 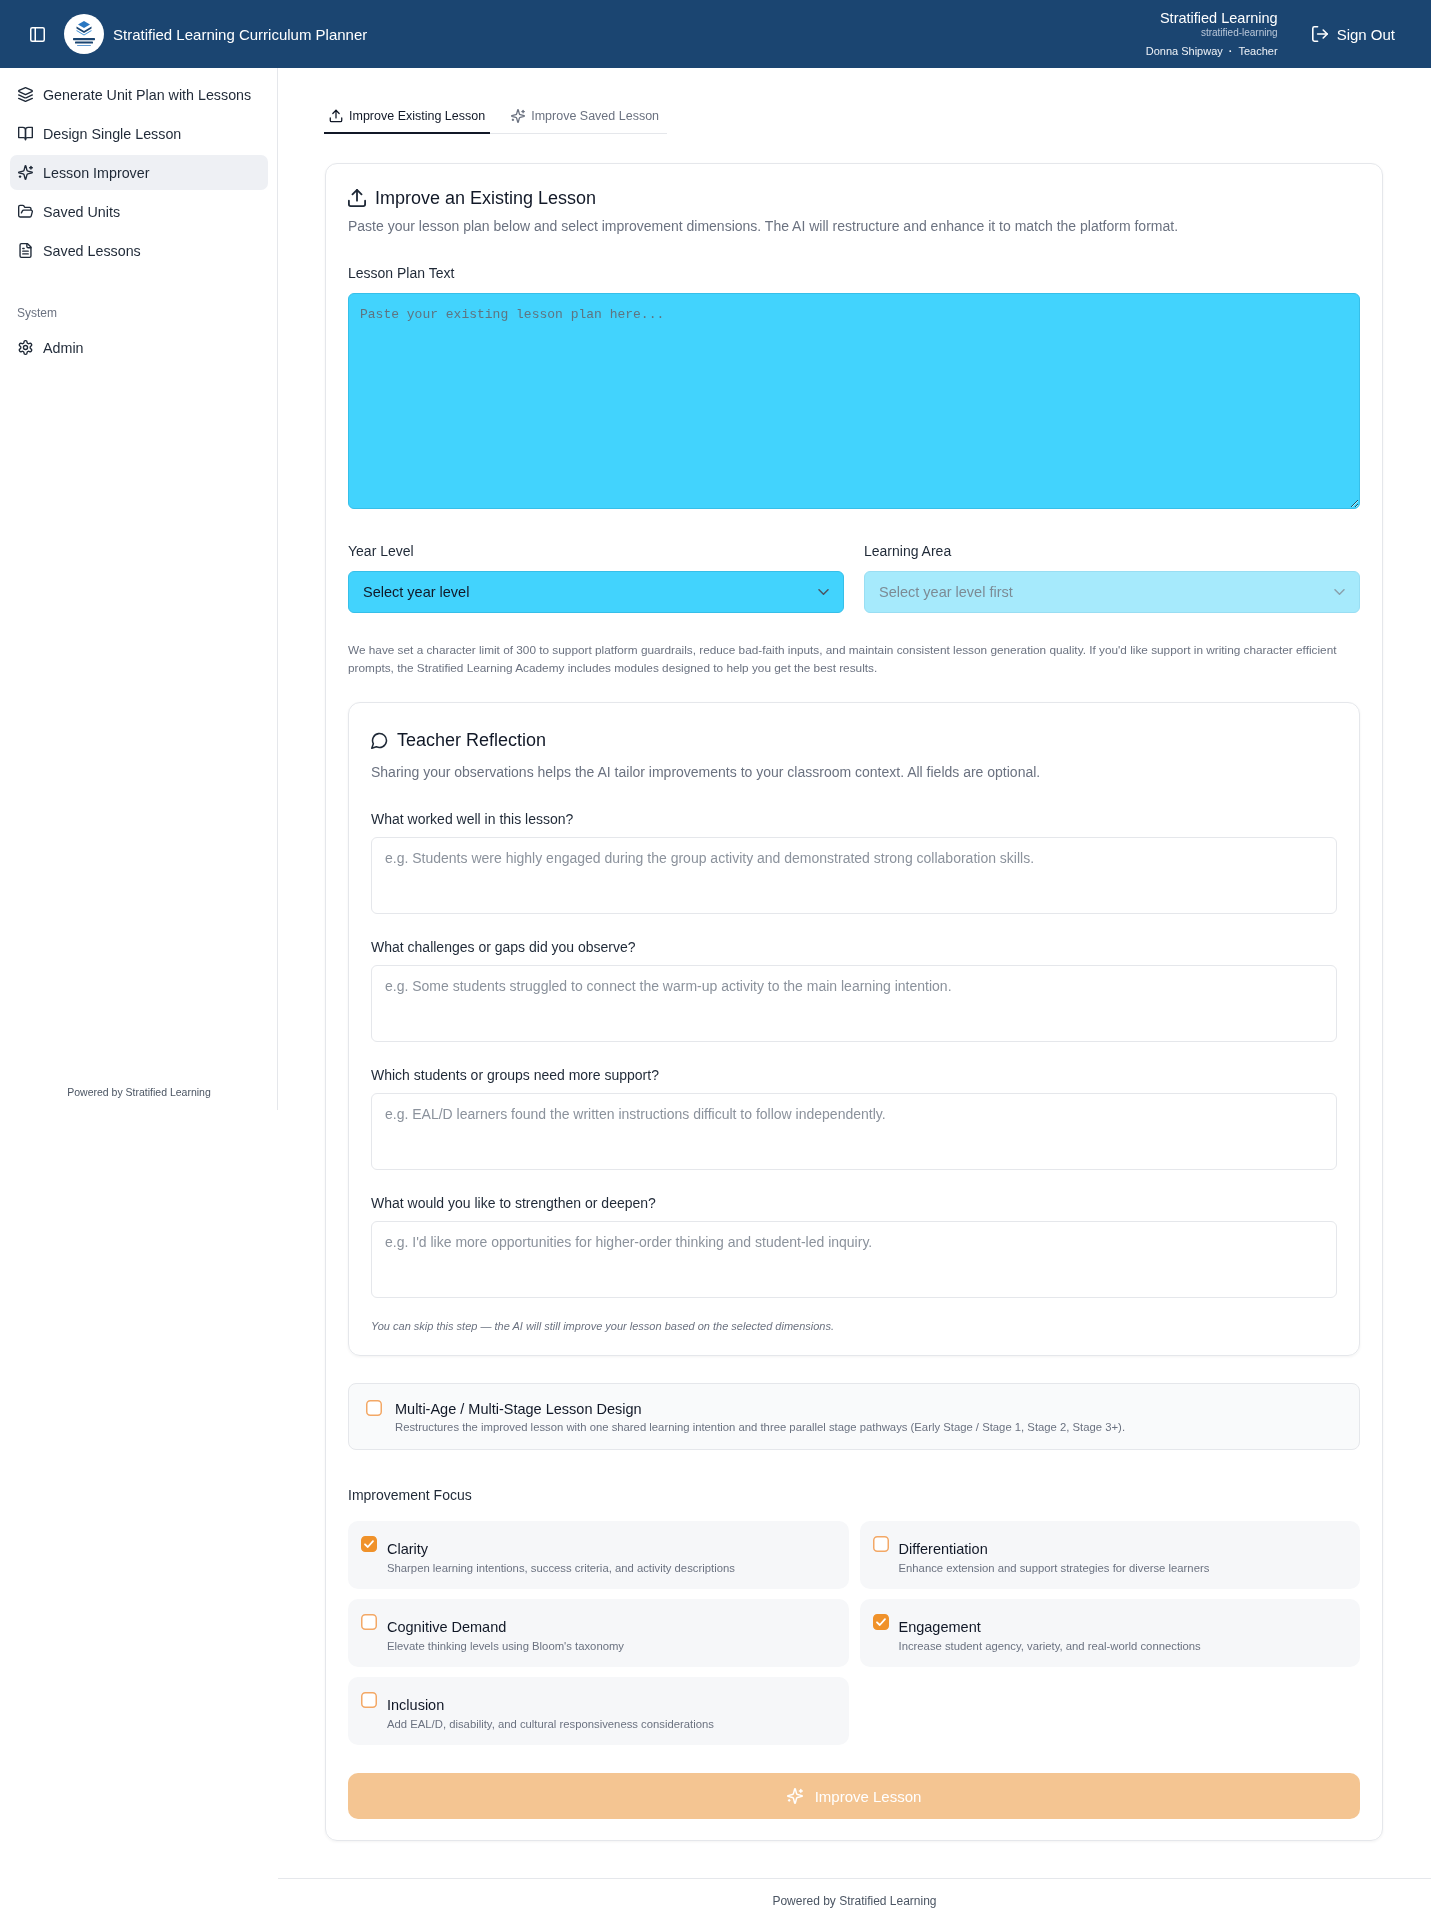 I want to click on section-heading: System, so click(x=37, y=313).